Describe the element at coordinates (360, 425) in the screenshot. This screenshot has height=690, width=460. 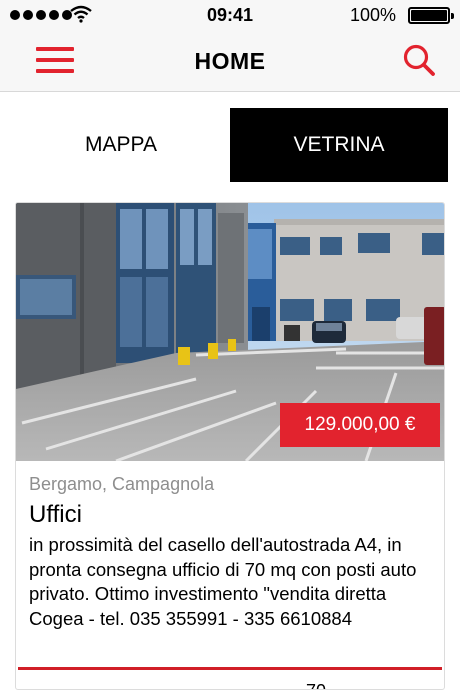
I see `price-badge: 129.000,00 €` at that location.